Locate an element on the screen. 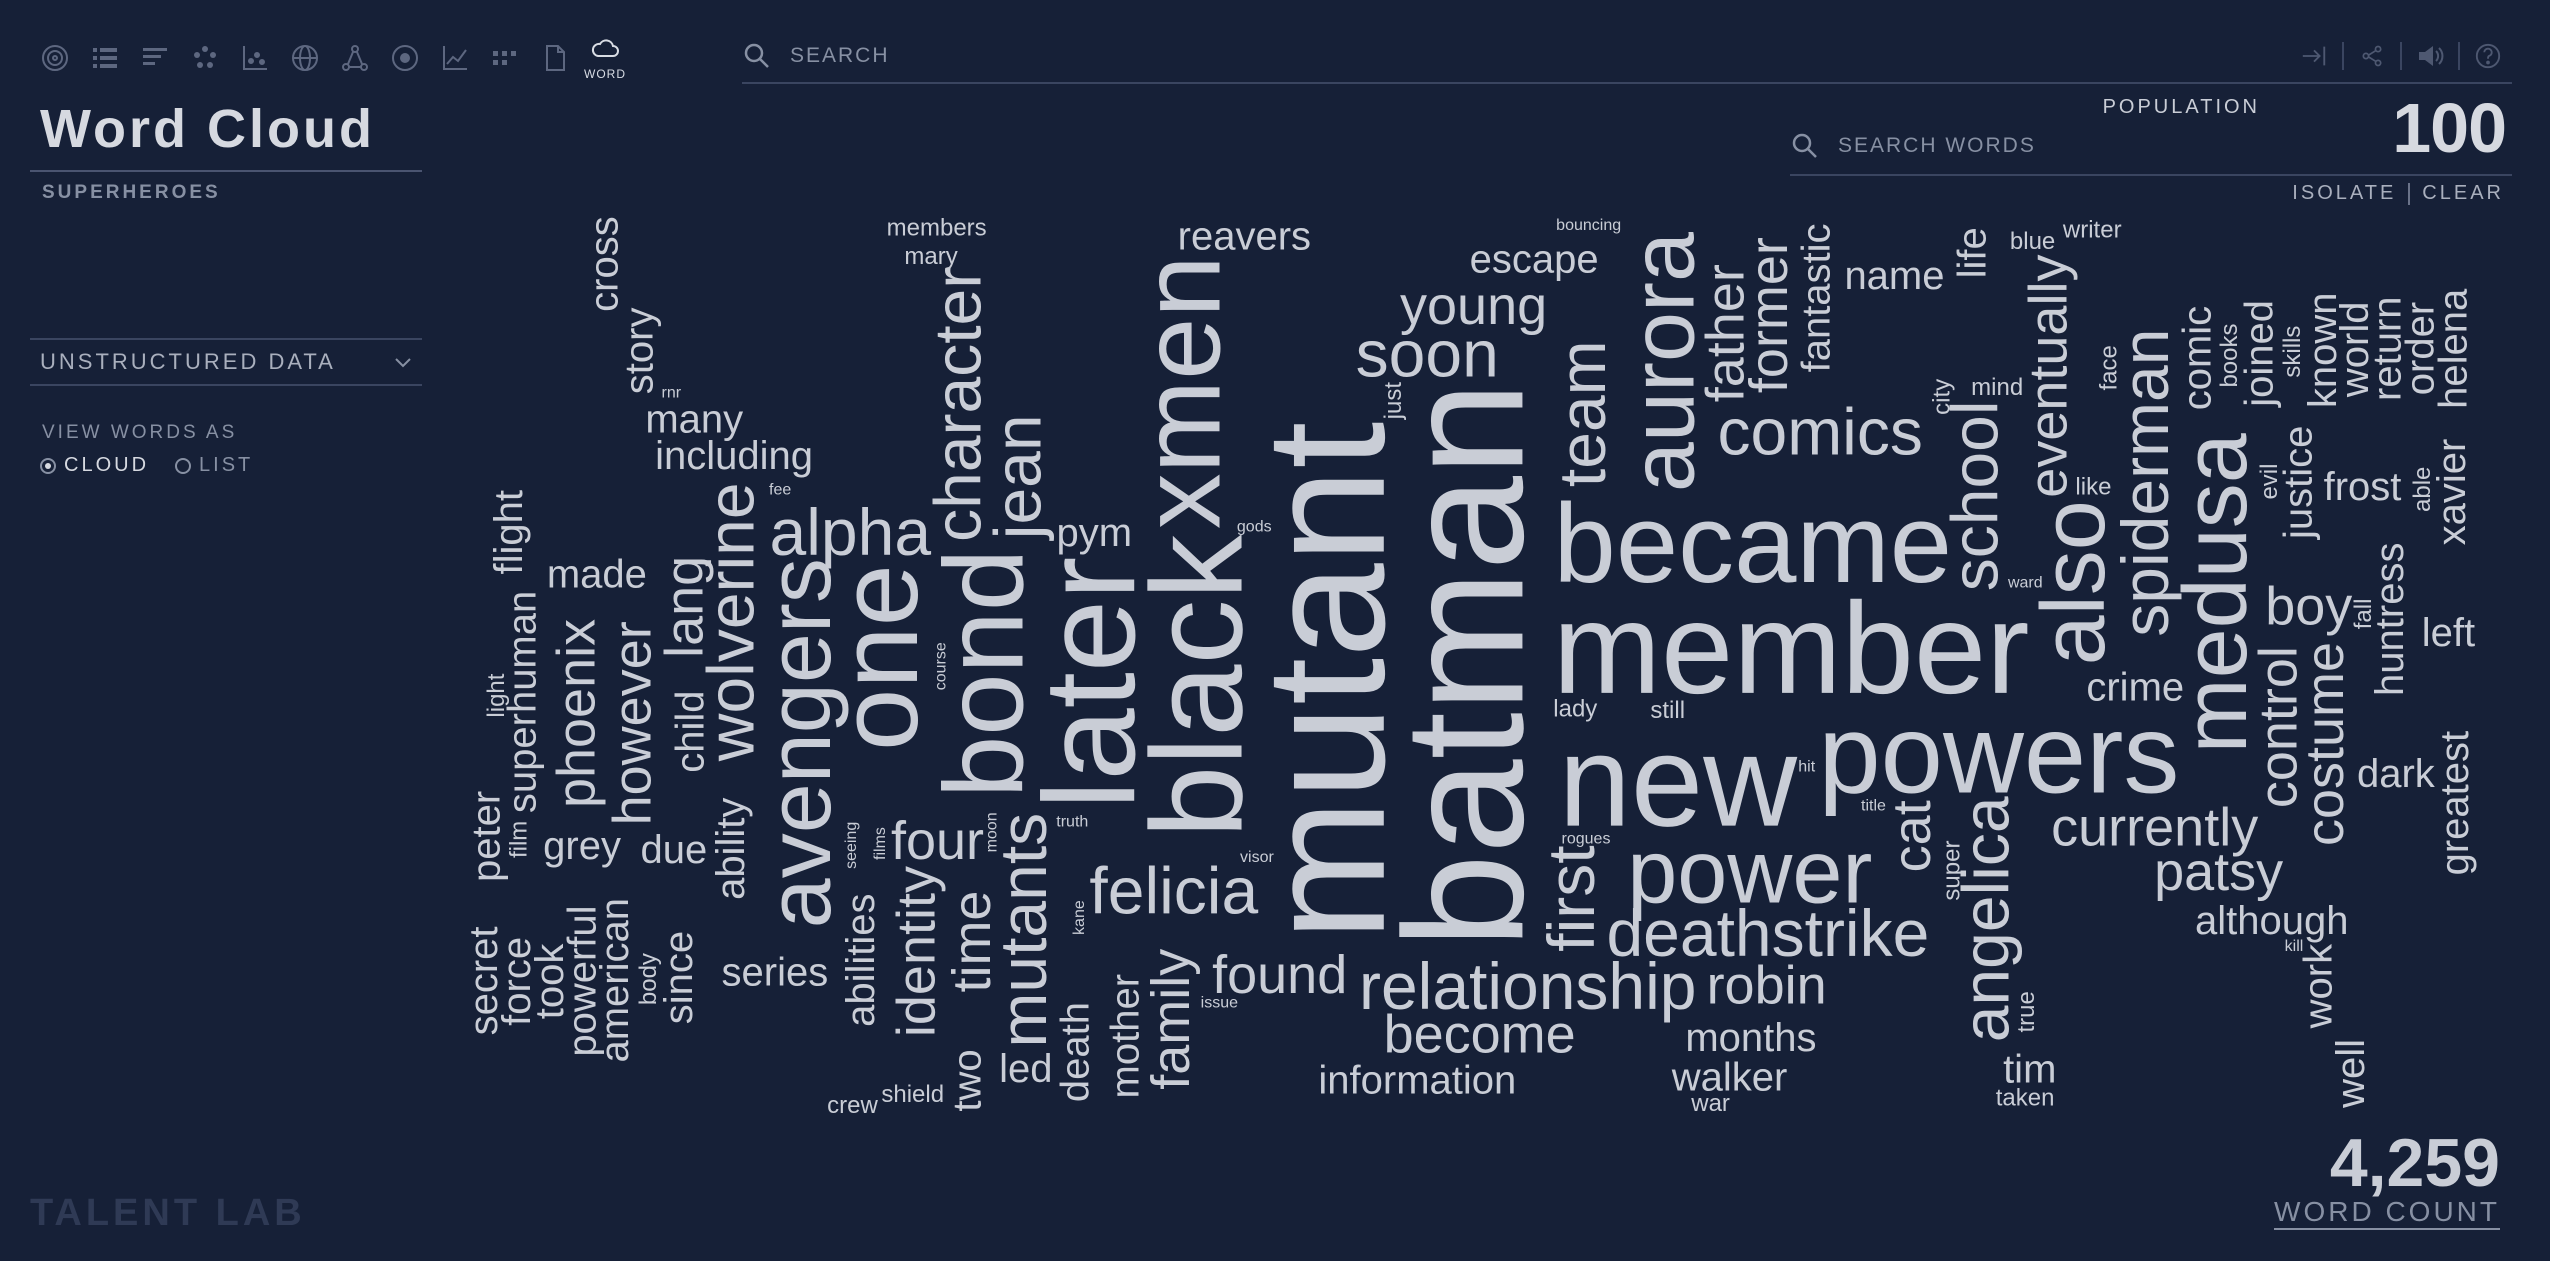 Image resolution: width=2550 pixels, height=1261 pixels. word-made: made is located at coordinates (597, 574).